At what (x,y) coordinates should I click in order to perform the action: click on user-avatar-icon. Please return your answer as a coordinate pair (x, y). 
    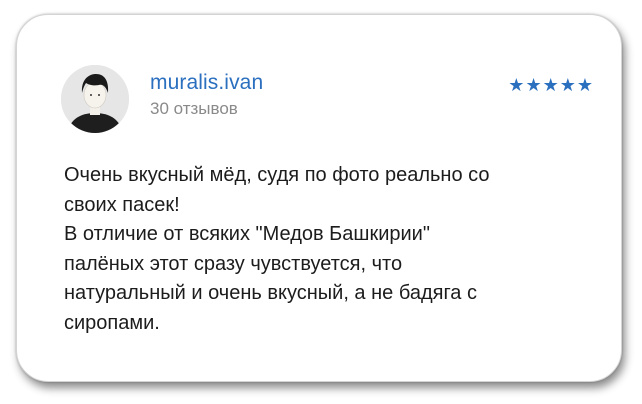
    Looking at the image, I should click on (95, 99).